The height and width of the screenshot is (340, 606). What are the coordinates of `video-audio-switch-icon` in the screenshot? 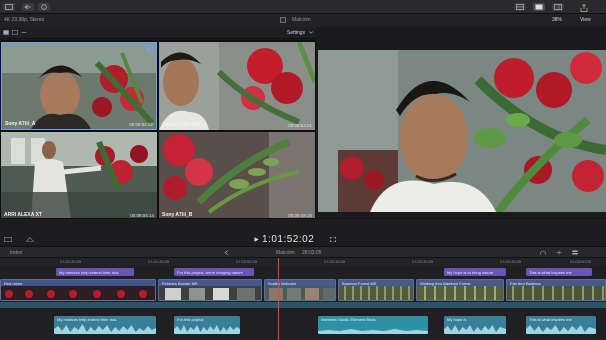 It's located at (6, 32).